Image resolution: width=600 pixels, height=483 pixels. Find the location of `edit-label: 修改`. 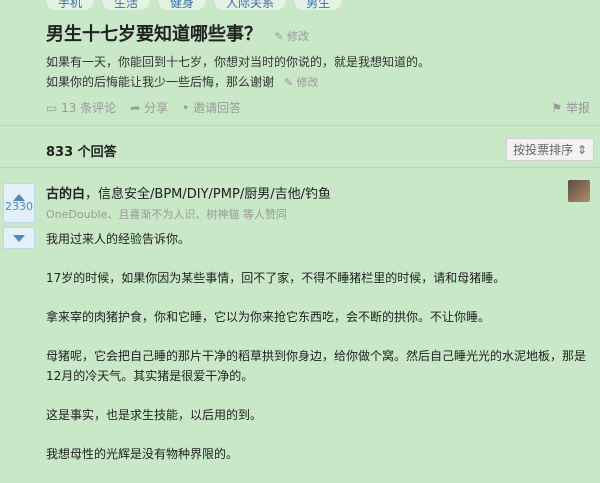

edit-label: 修改 is located at coordinates (298, 36).